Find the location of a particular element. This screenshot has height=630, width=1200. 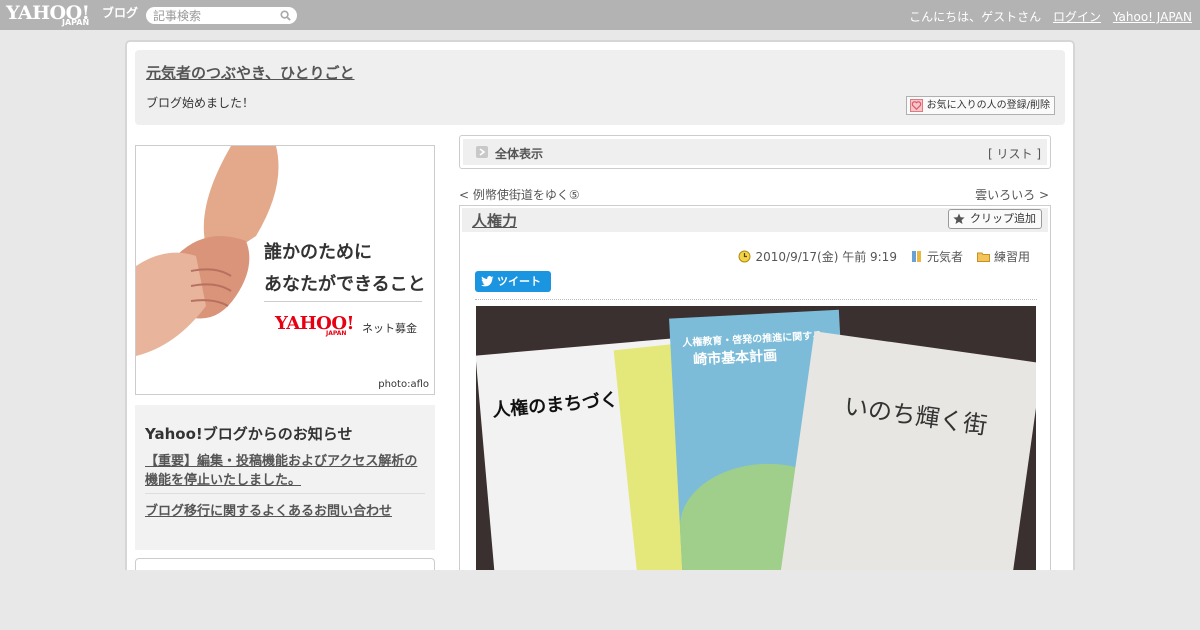

photo-brochure-text-2: 崎市基本計画 is located at coordinates (735, 358).